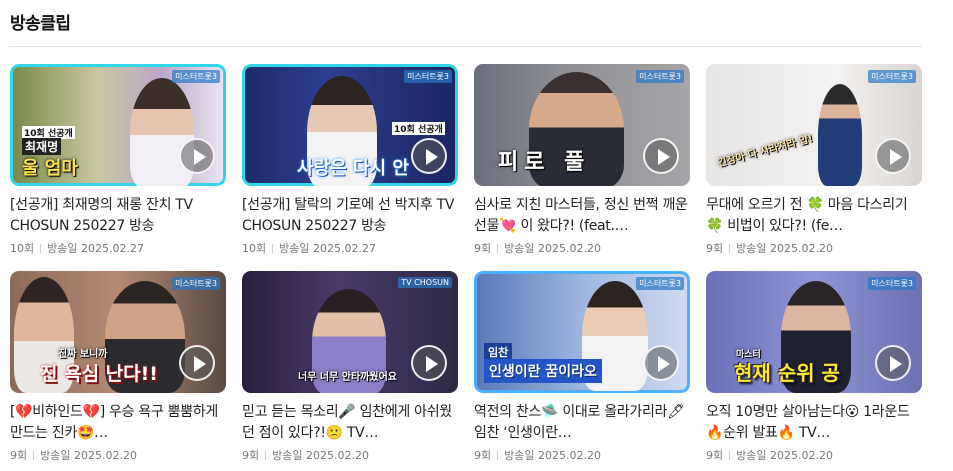 The height and width of the screenshot is (471, 953). I want to click on clip-thumbnail: 미스터트롯3 임찬 인생이란 꿈이라오, so click(582, 332).